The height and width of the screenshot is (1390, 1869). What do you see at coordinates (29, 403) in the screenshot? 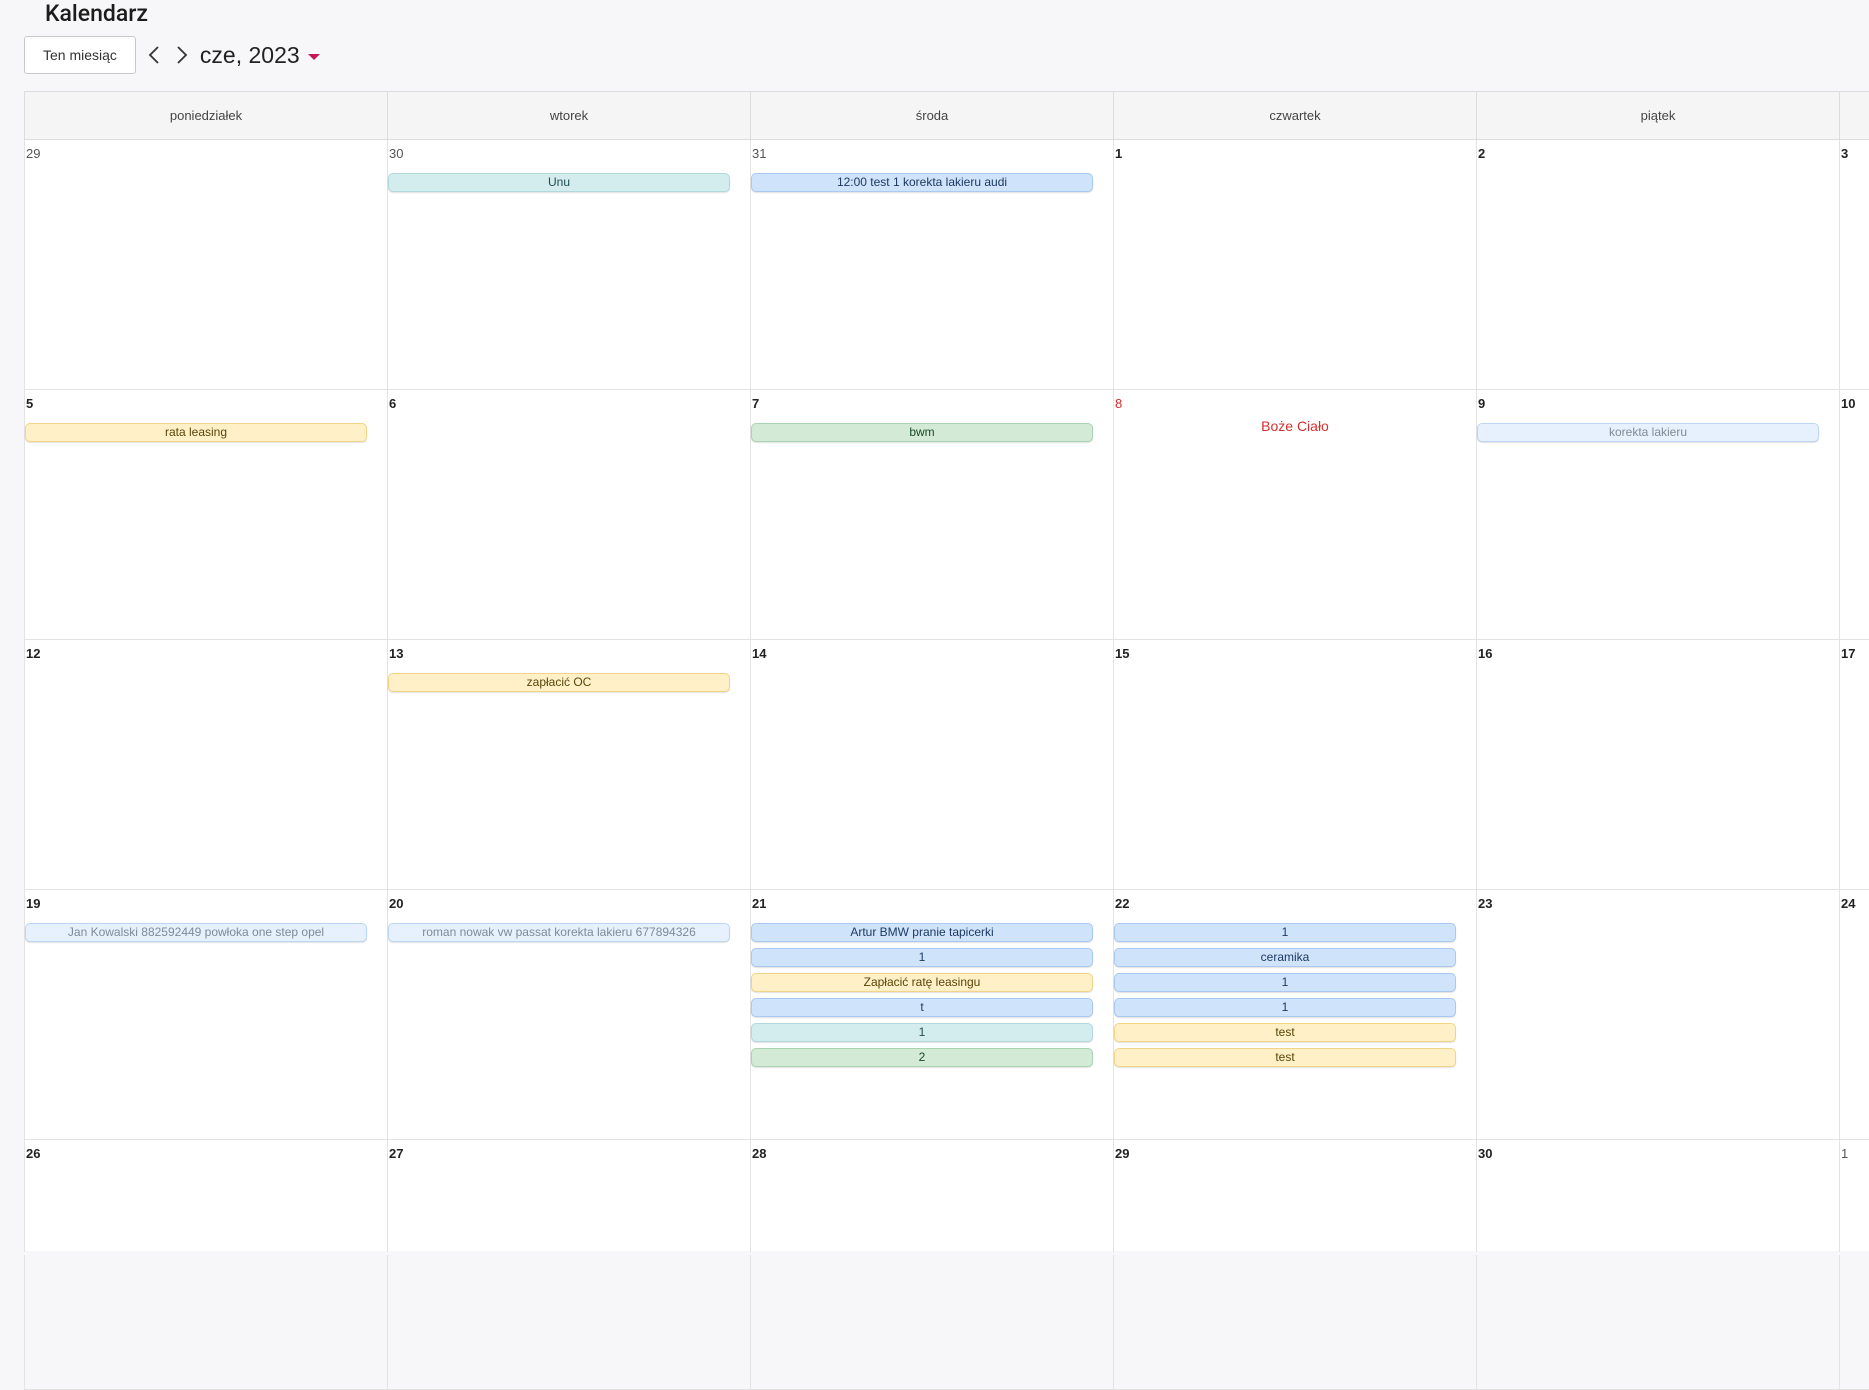
I see `day-number: 5` at bounding box center [29, 403].